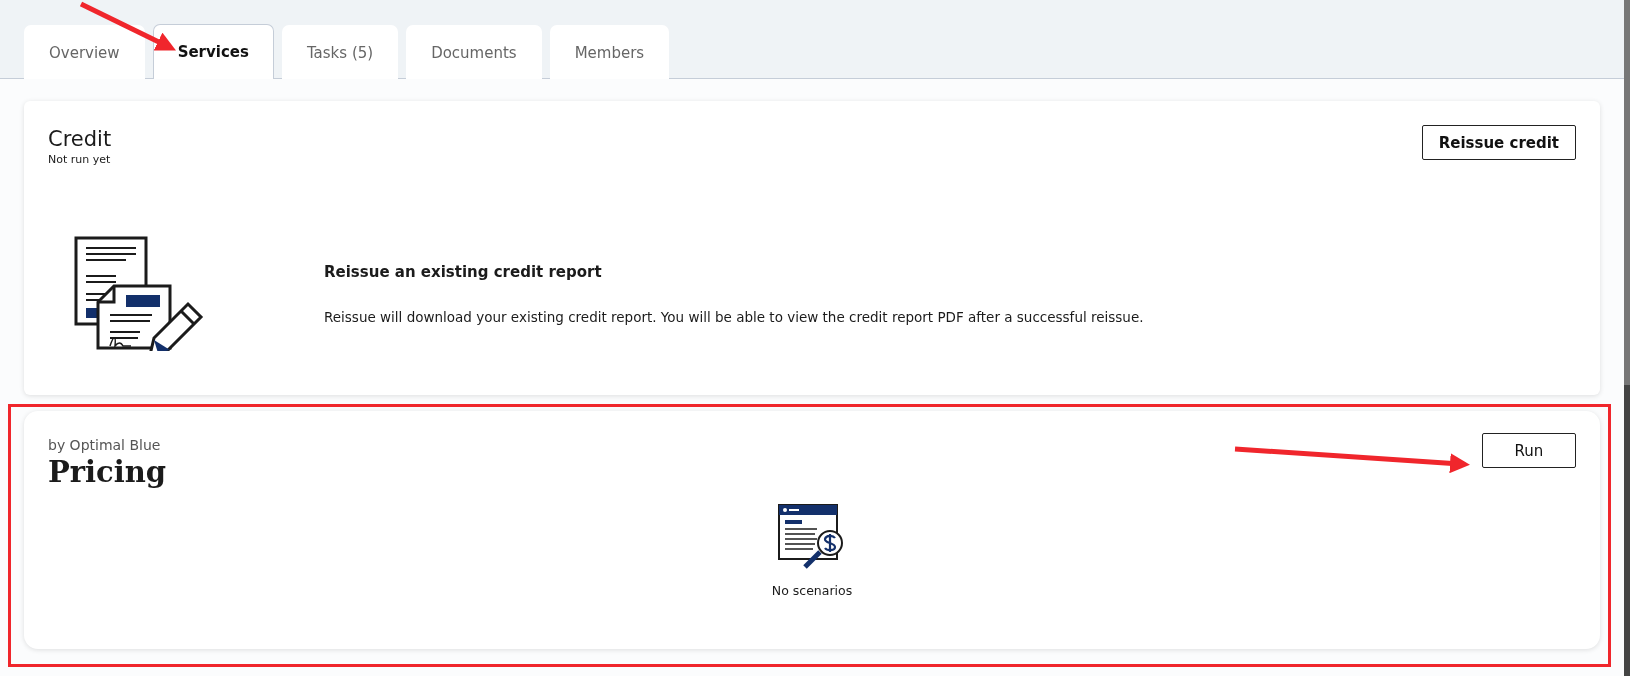 This screenshot has width=1630, height=676. Describe the element at coordinates (107, 472) in the screenshot. I see `card-title: Pricing` at that location.